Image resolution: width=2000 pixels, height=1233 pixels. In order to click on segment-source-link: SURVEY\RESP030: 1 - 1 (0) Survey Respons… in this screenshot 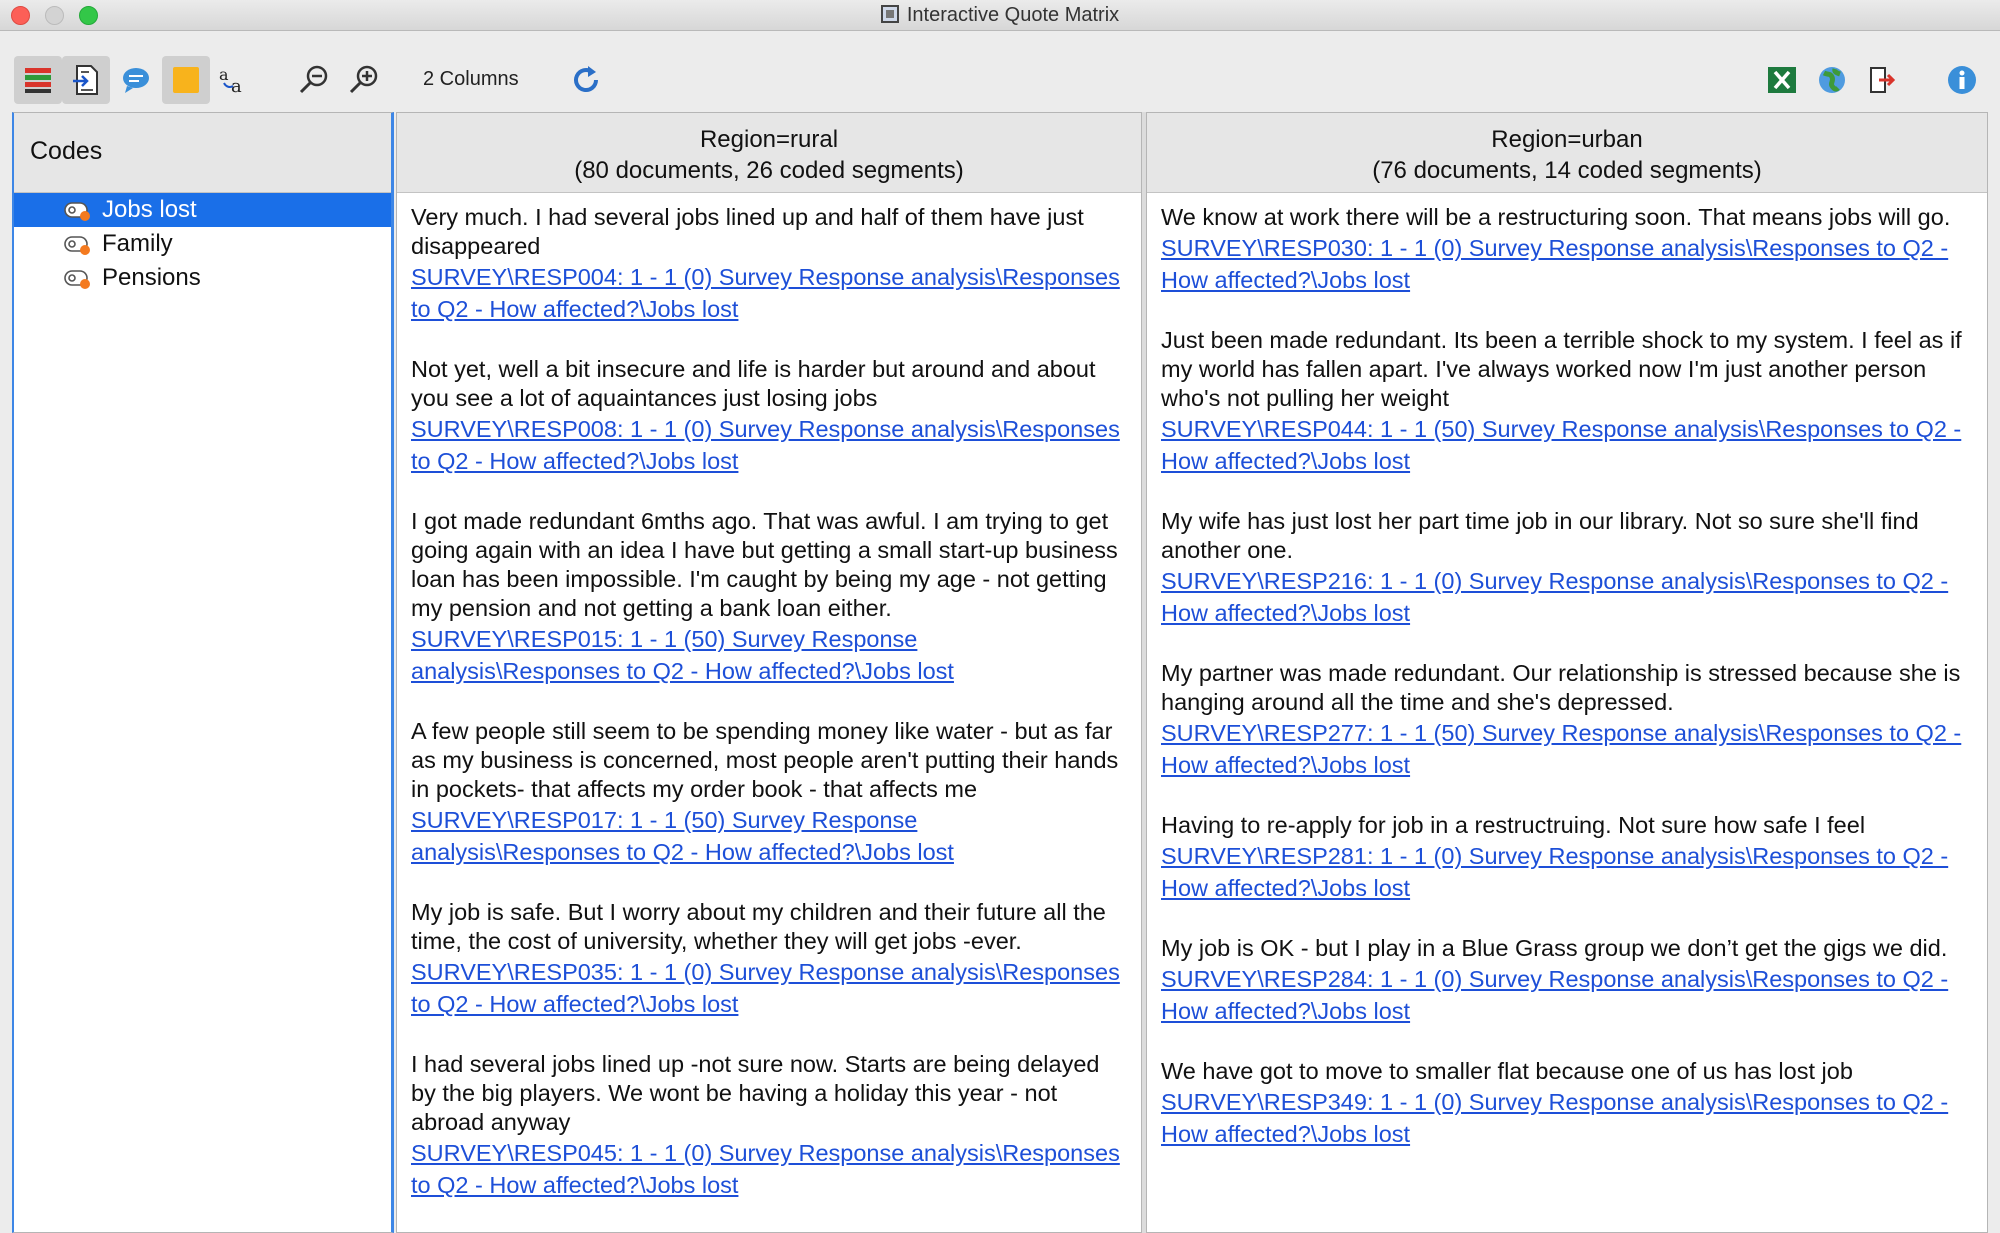, I will do `click(1568, 264)`.